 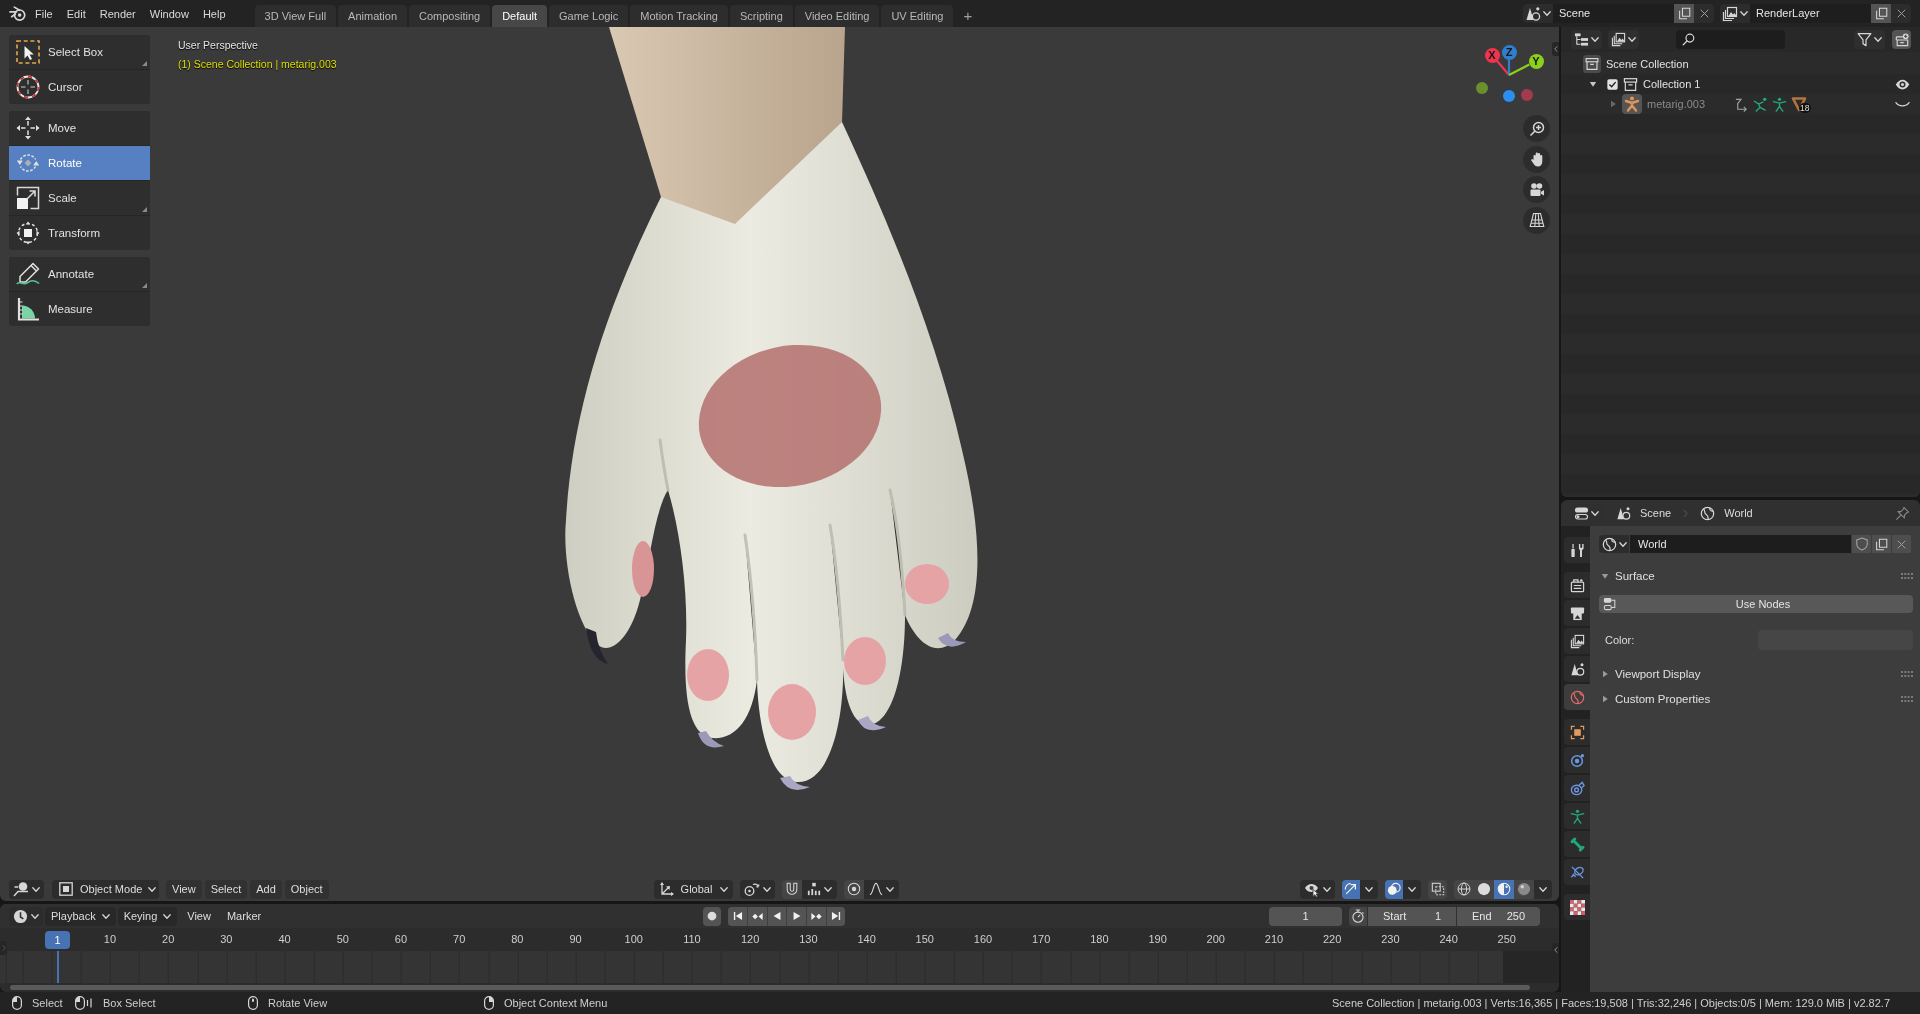 What do you see at coordinates (1536, 220) in the screenshot?
I see `grid-icon` at bounding box center [1536, 220].